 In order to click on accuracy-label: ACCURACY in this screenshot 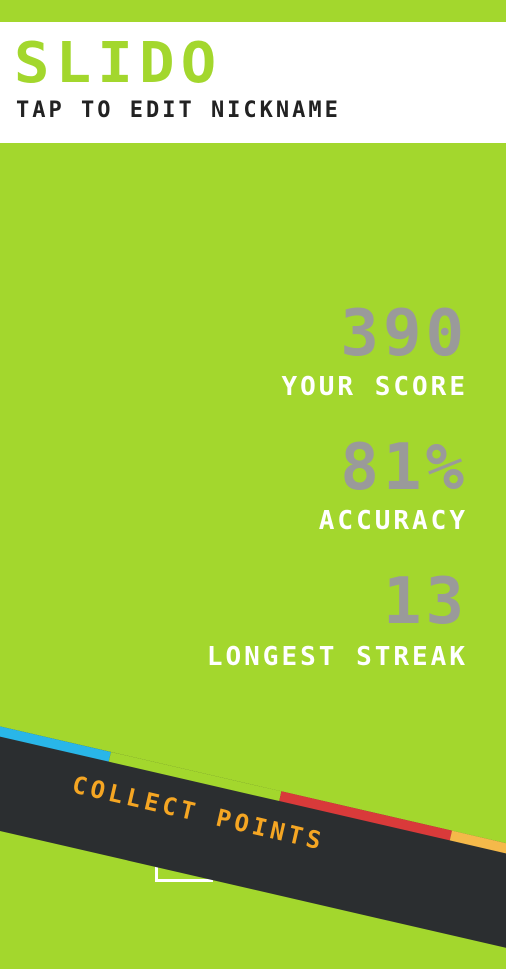, I will do `click(393, 521)`.